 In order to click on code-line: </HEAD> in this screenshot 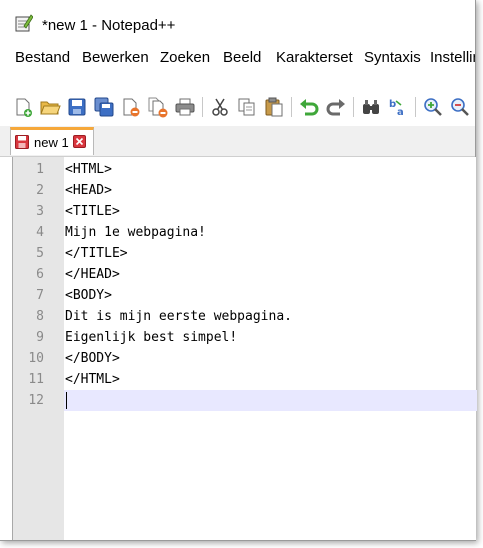, I will do `click(270, 274)`.